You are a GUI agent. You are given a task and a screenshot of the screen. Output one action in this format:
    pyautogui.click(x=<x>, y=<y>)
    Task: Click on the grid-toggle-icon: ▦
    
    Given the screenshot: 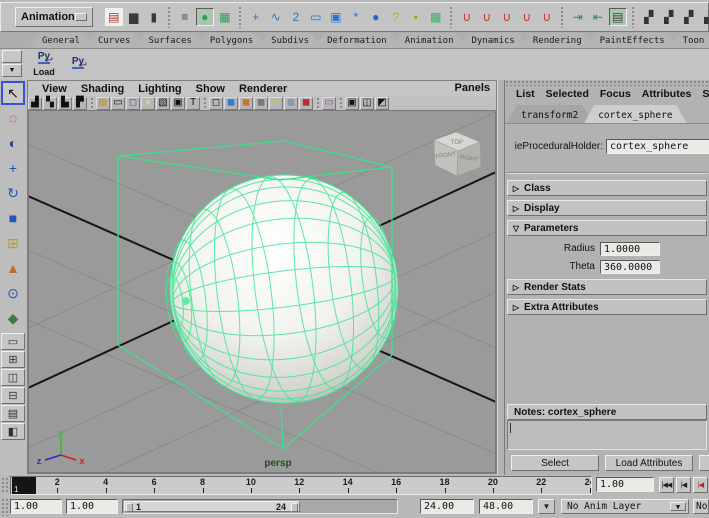 What is the action you would take?
    pyautogui.click(x=103, y=103)
    